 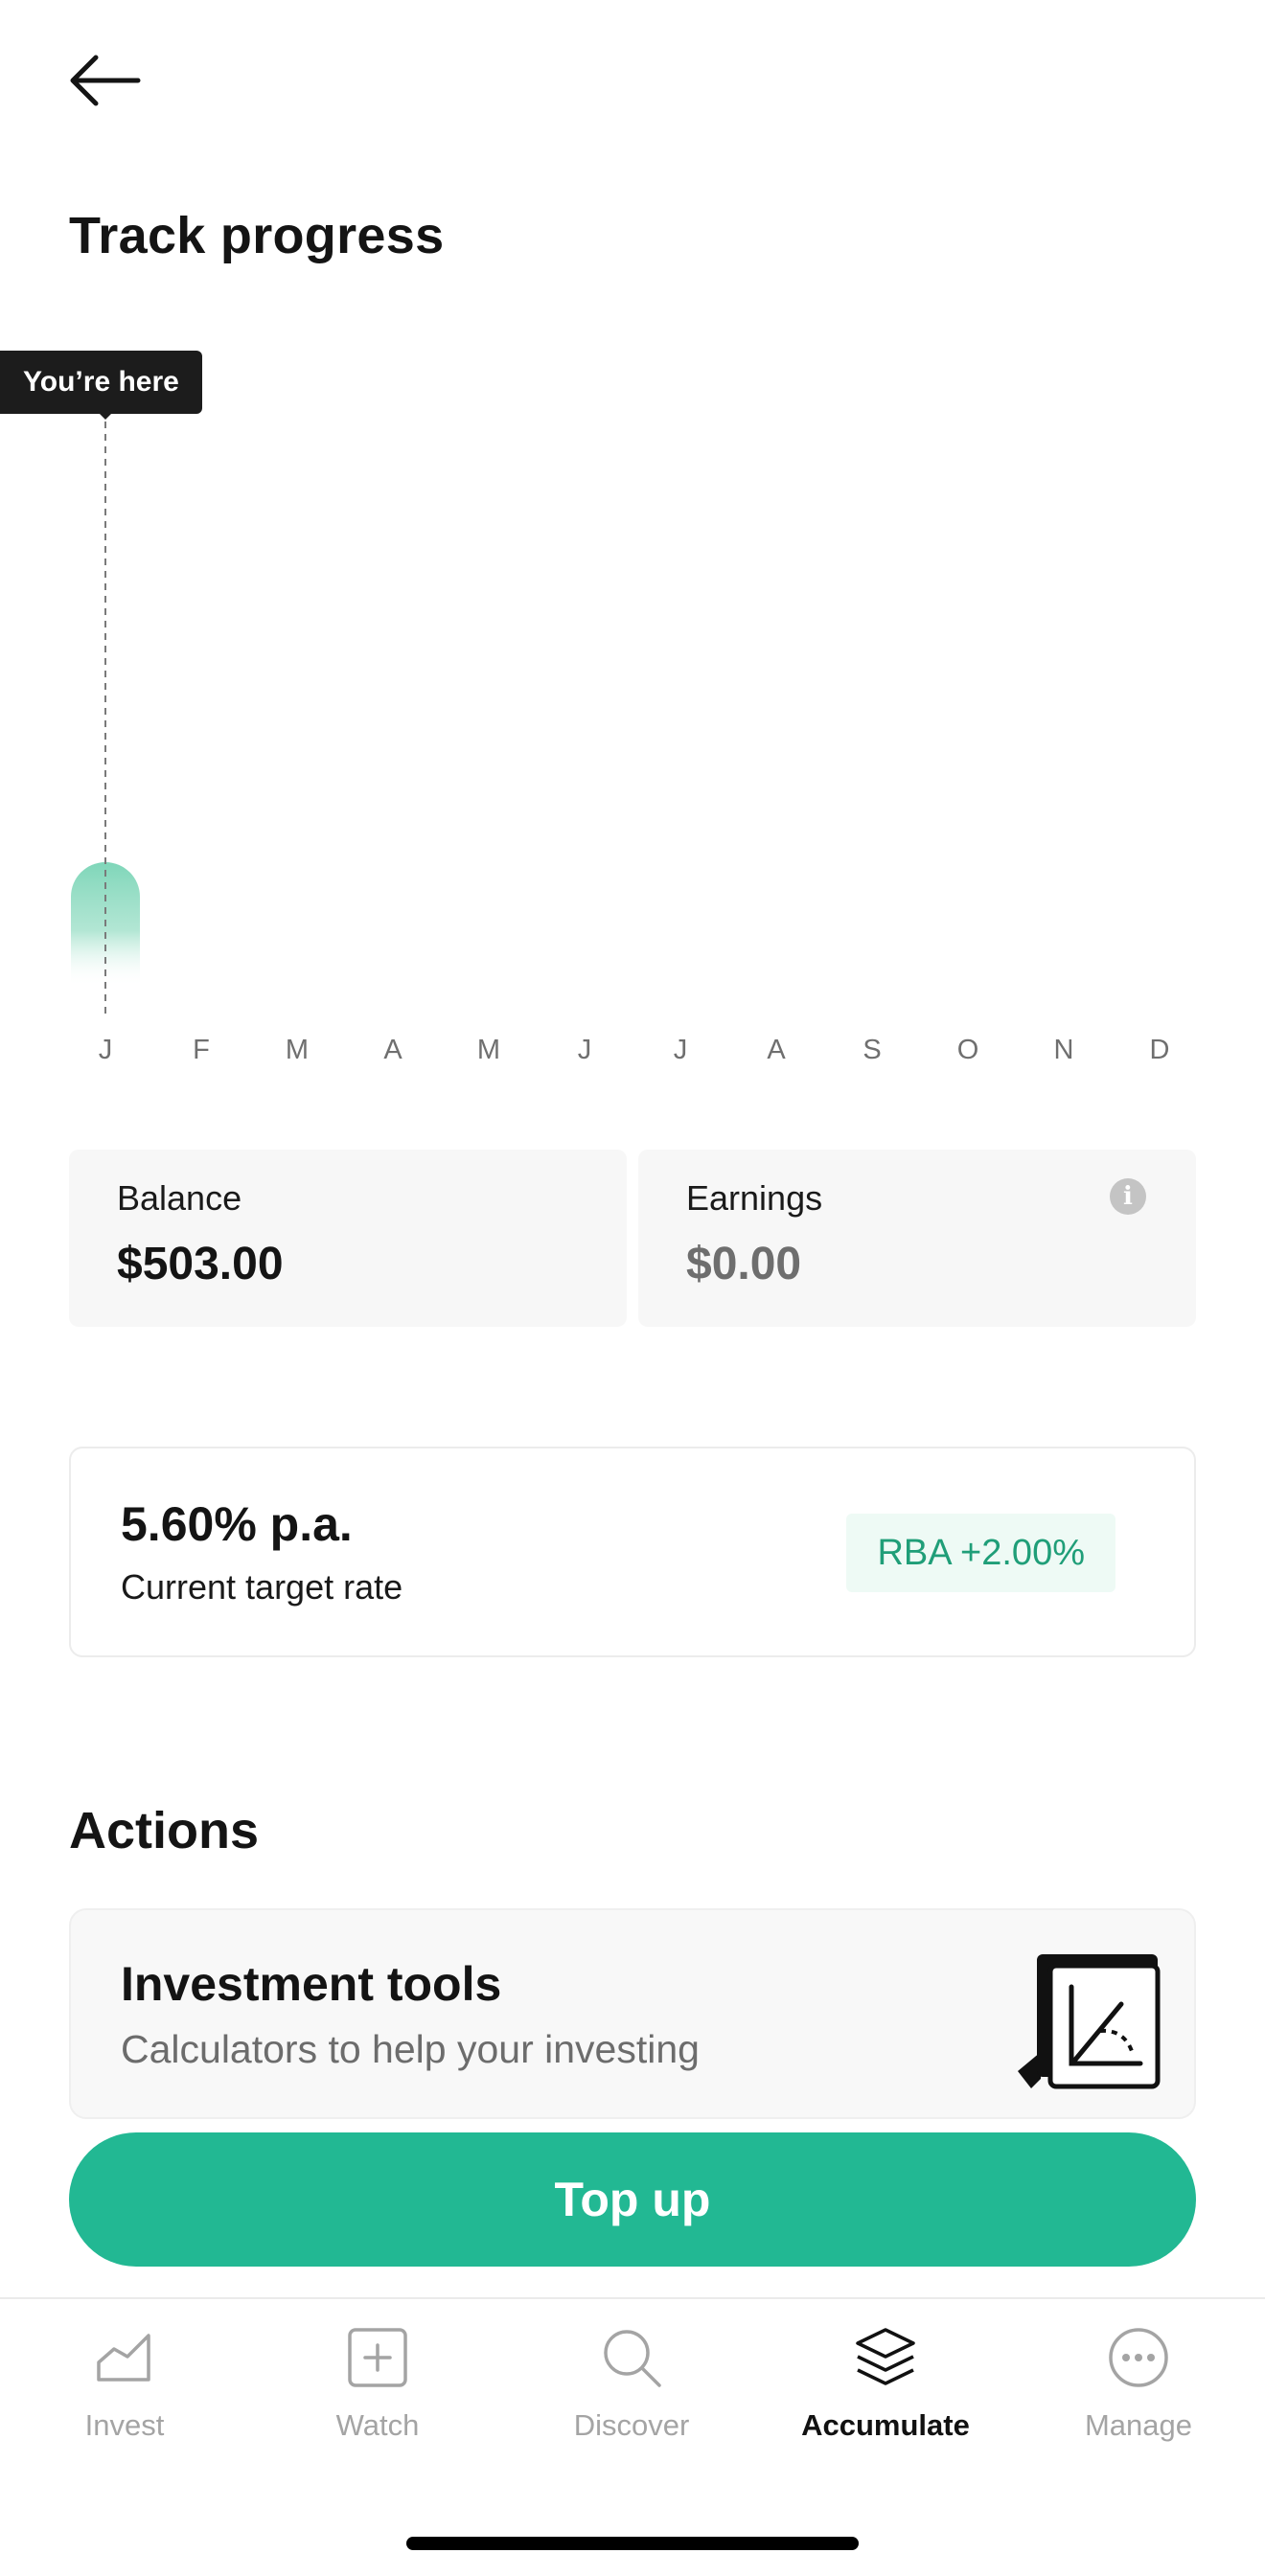 I want to click on more-icon, so click(x=1138, y=2358).